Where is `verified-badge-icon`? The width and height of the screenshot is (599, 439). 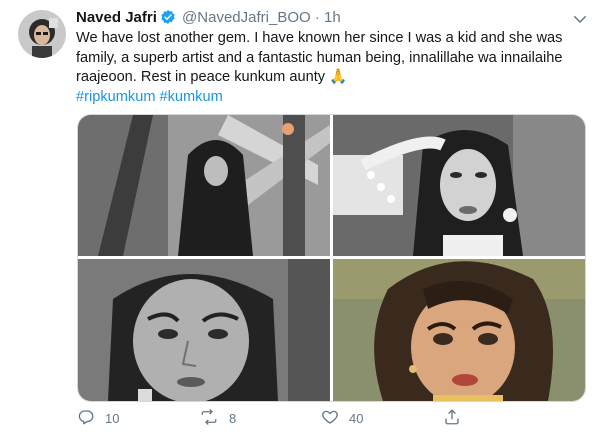
verified-badge-icon is located at coordinates (168, 19).